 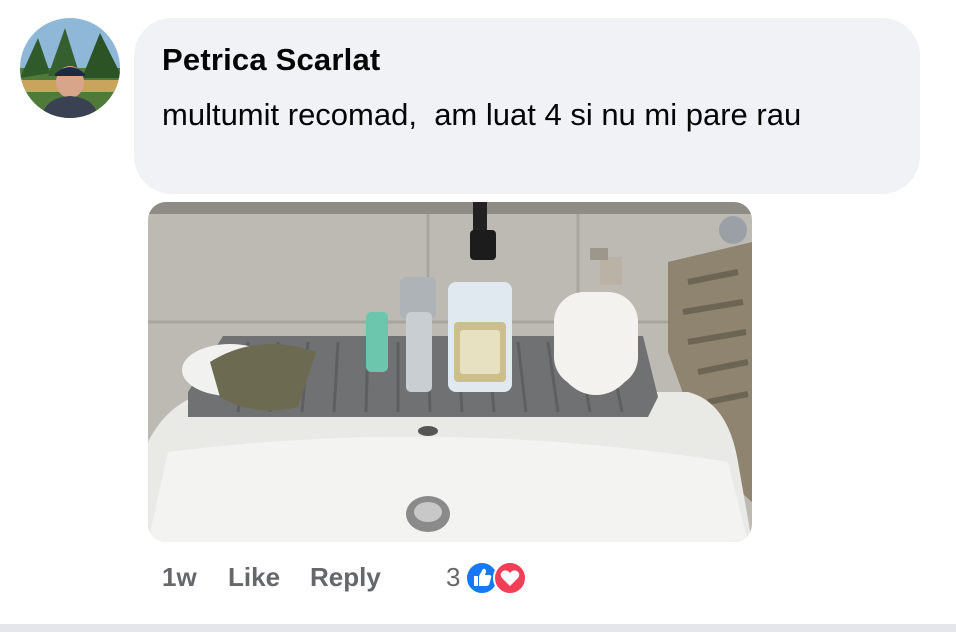 I want to click on author-avatar, so click(x=70, y=68).